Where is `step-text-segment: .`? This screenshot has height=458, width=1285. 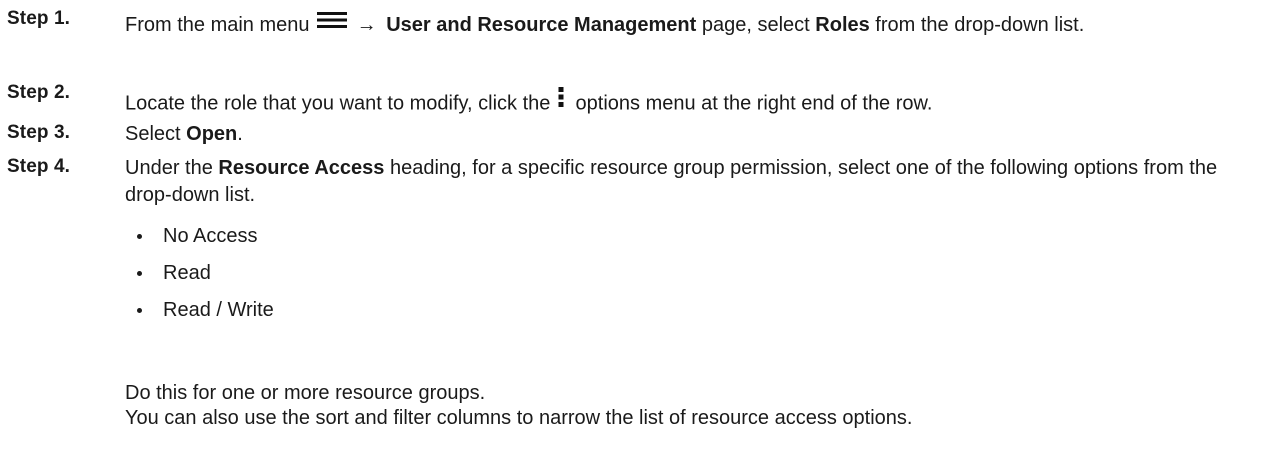
step-text-segment: . is located at coordinates (240, 134).